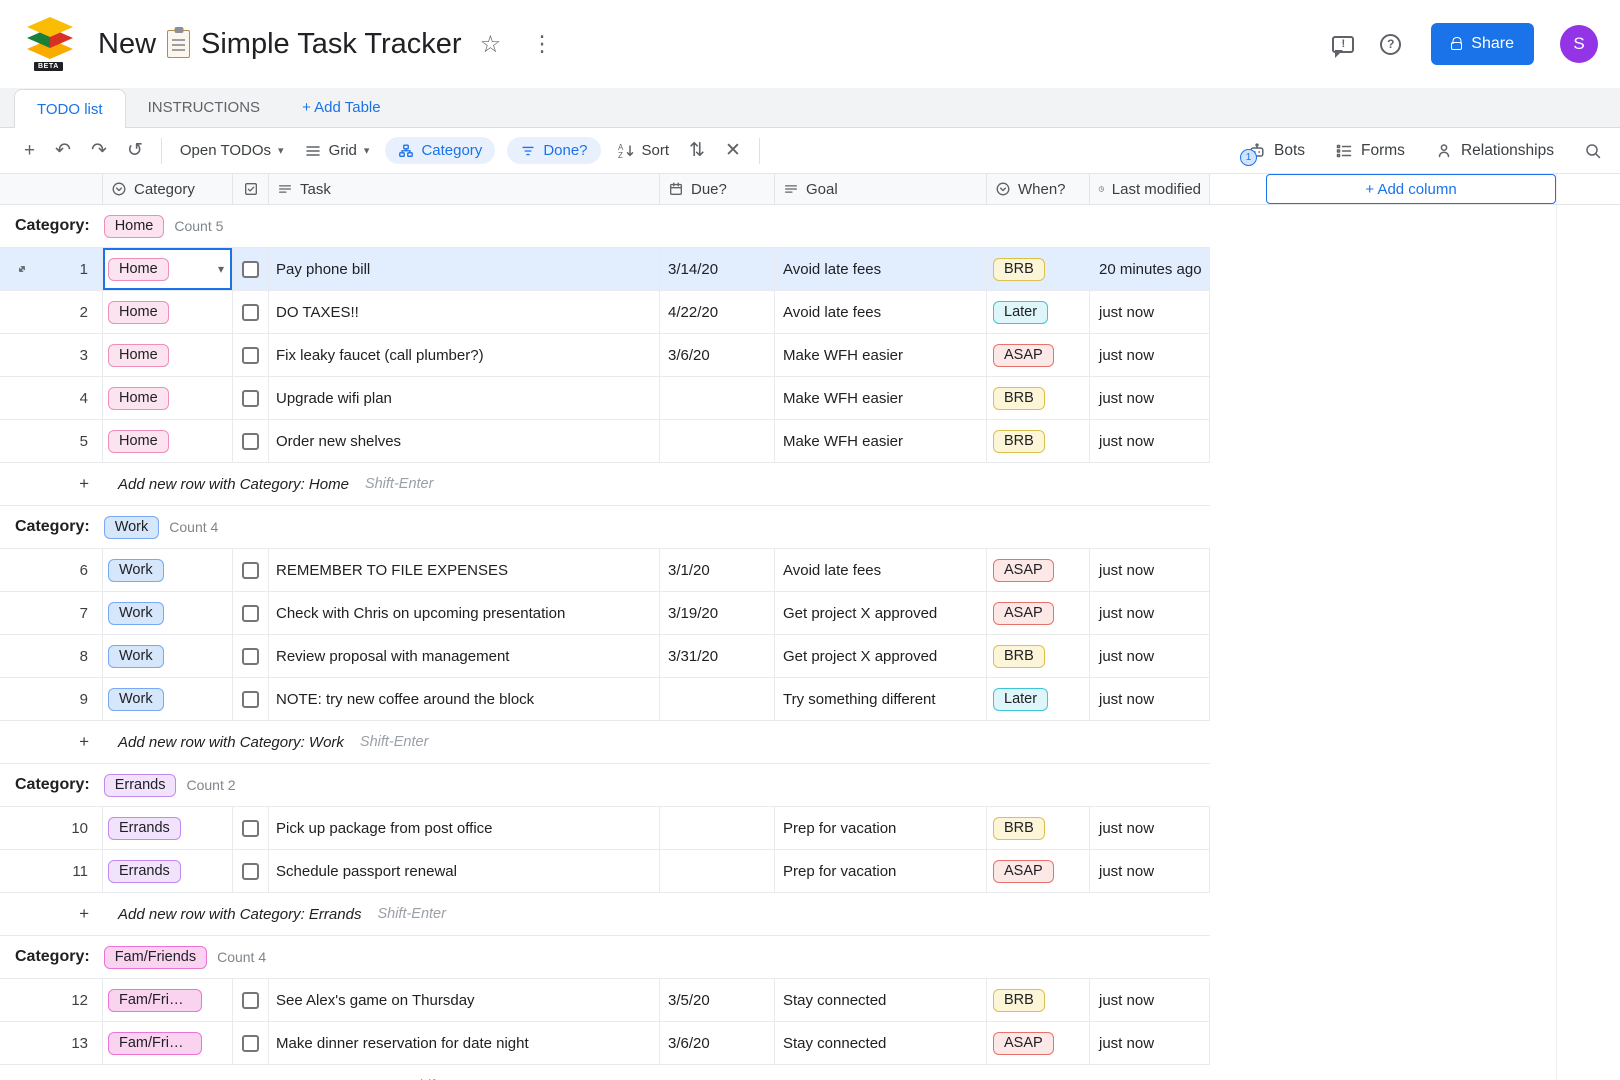 The image size is (1620, 1080). I want to click on goal-cell: Try something different, so click(881, 699).